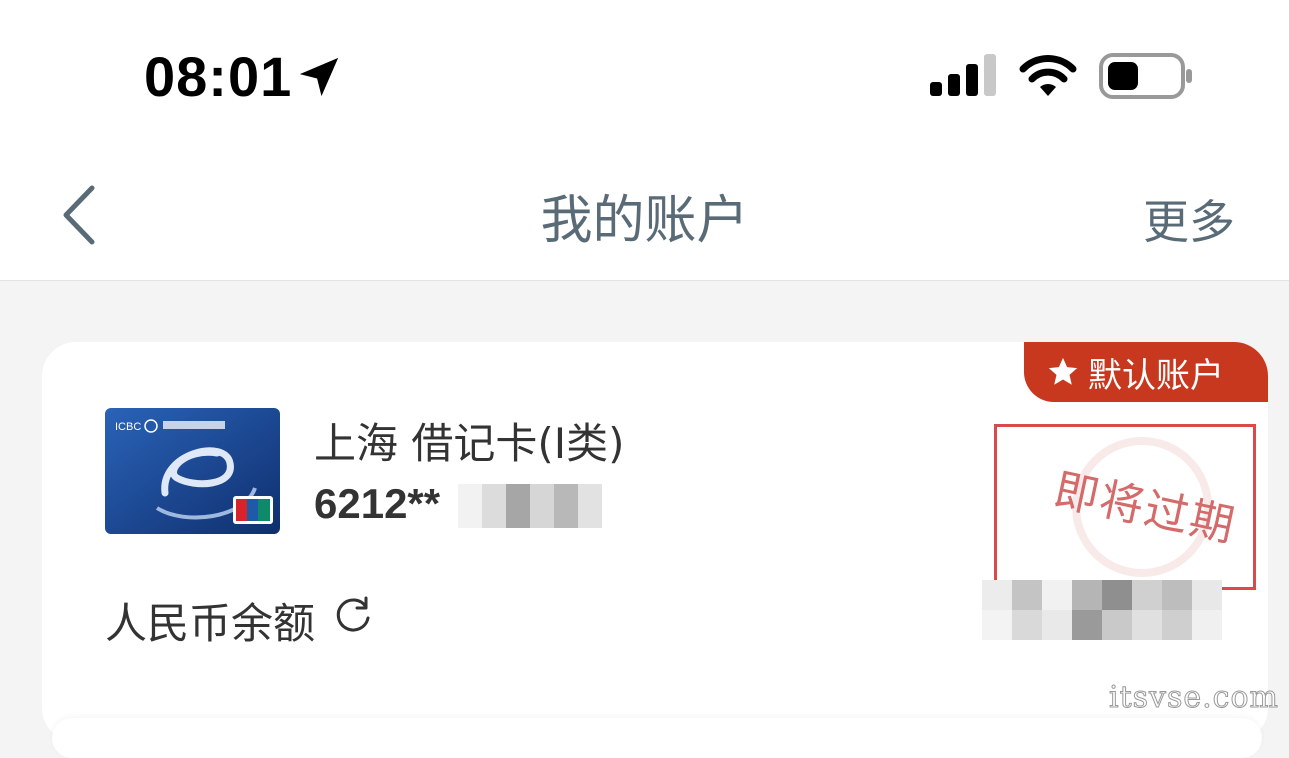  What do you see at coordinates (1145, 76) in the screenshot?
I see `battery-icon` at bounding box center [1145, 76].